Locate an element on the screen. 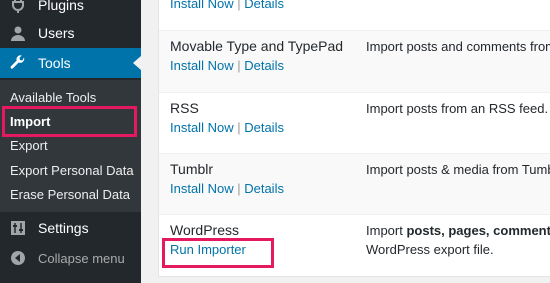  menu-tools: Tools is located at coordinates (70, 63).